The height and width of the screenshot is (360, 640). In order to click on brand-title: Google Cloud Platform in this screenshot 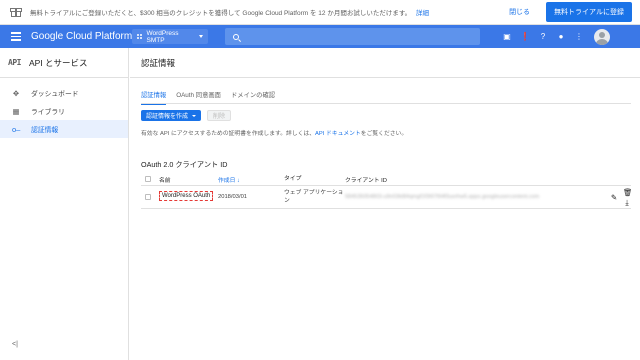, I will do `click(81, 36)`.